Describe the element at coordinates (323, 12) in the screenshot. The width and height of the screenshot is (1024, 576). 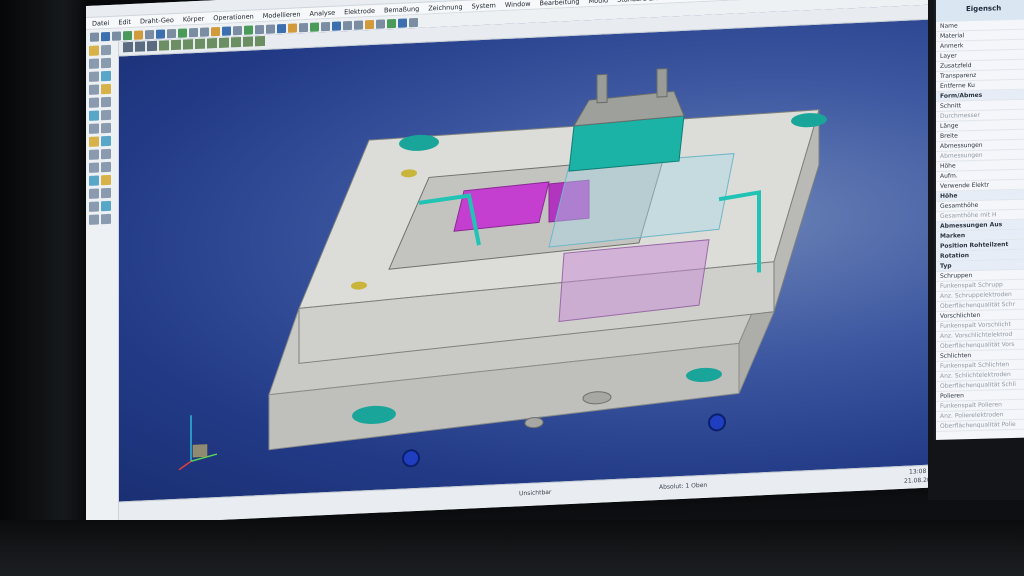
I see `menu-item: Analyse` at that location.